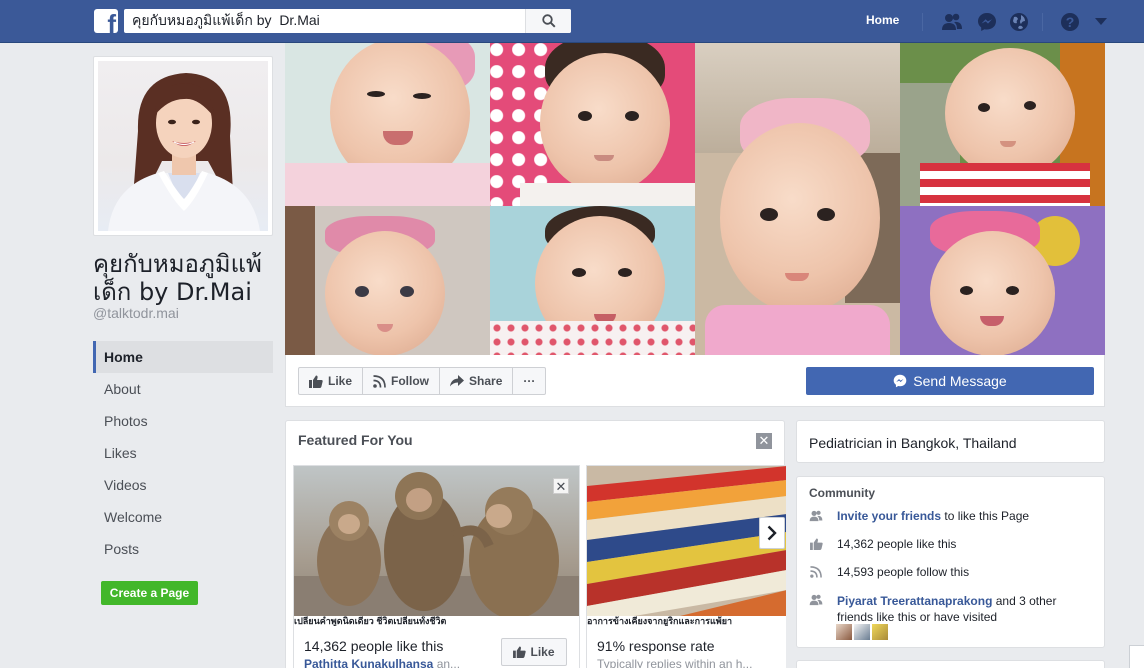  Describe the element at coordinates (985, 516) in the screenshot. I see `invite-rest-text: to like this Page` at that location.